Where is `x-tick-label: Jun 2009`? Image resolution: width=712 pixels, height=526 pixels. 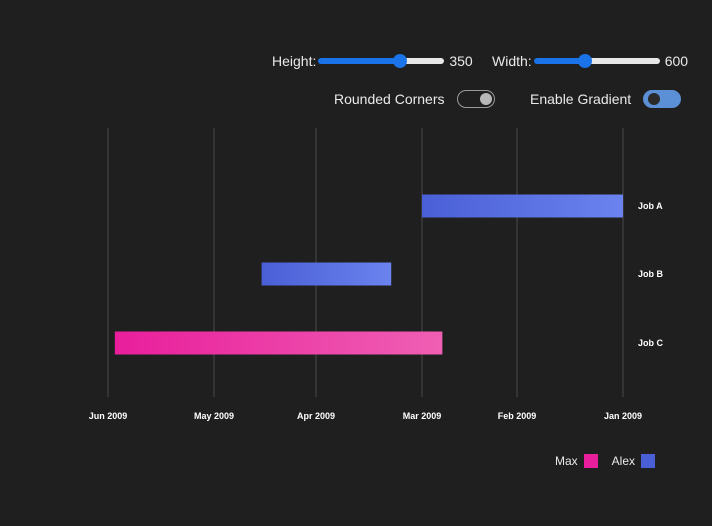 x-tick-label: Jun 2009 is located at coordinates (108, 416).